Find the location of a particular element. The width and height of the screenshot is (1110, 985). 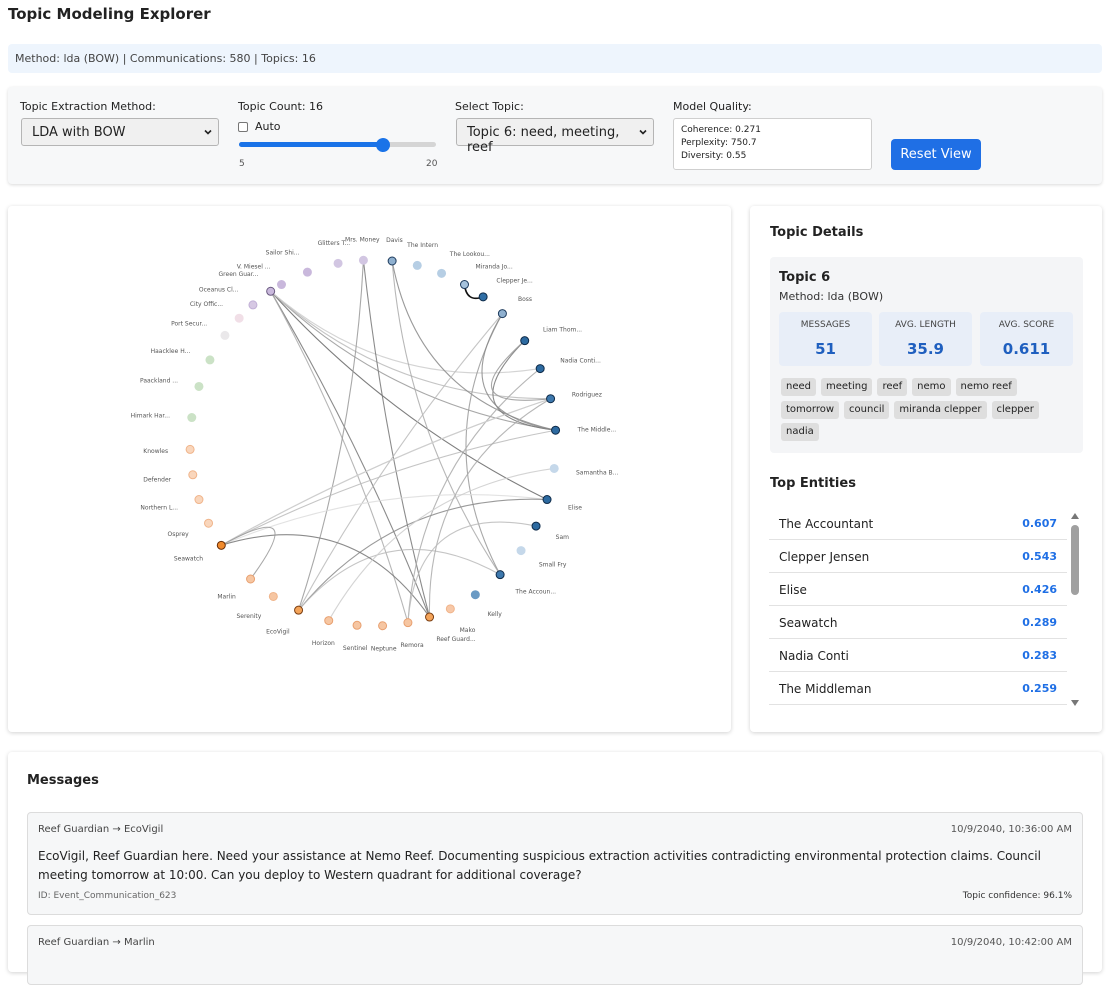

graph-node-label: Serenity is located at coordinates (248, 616).